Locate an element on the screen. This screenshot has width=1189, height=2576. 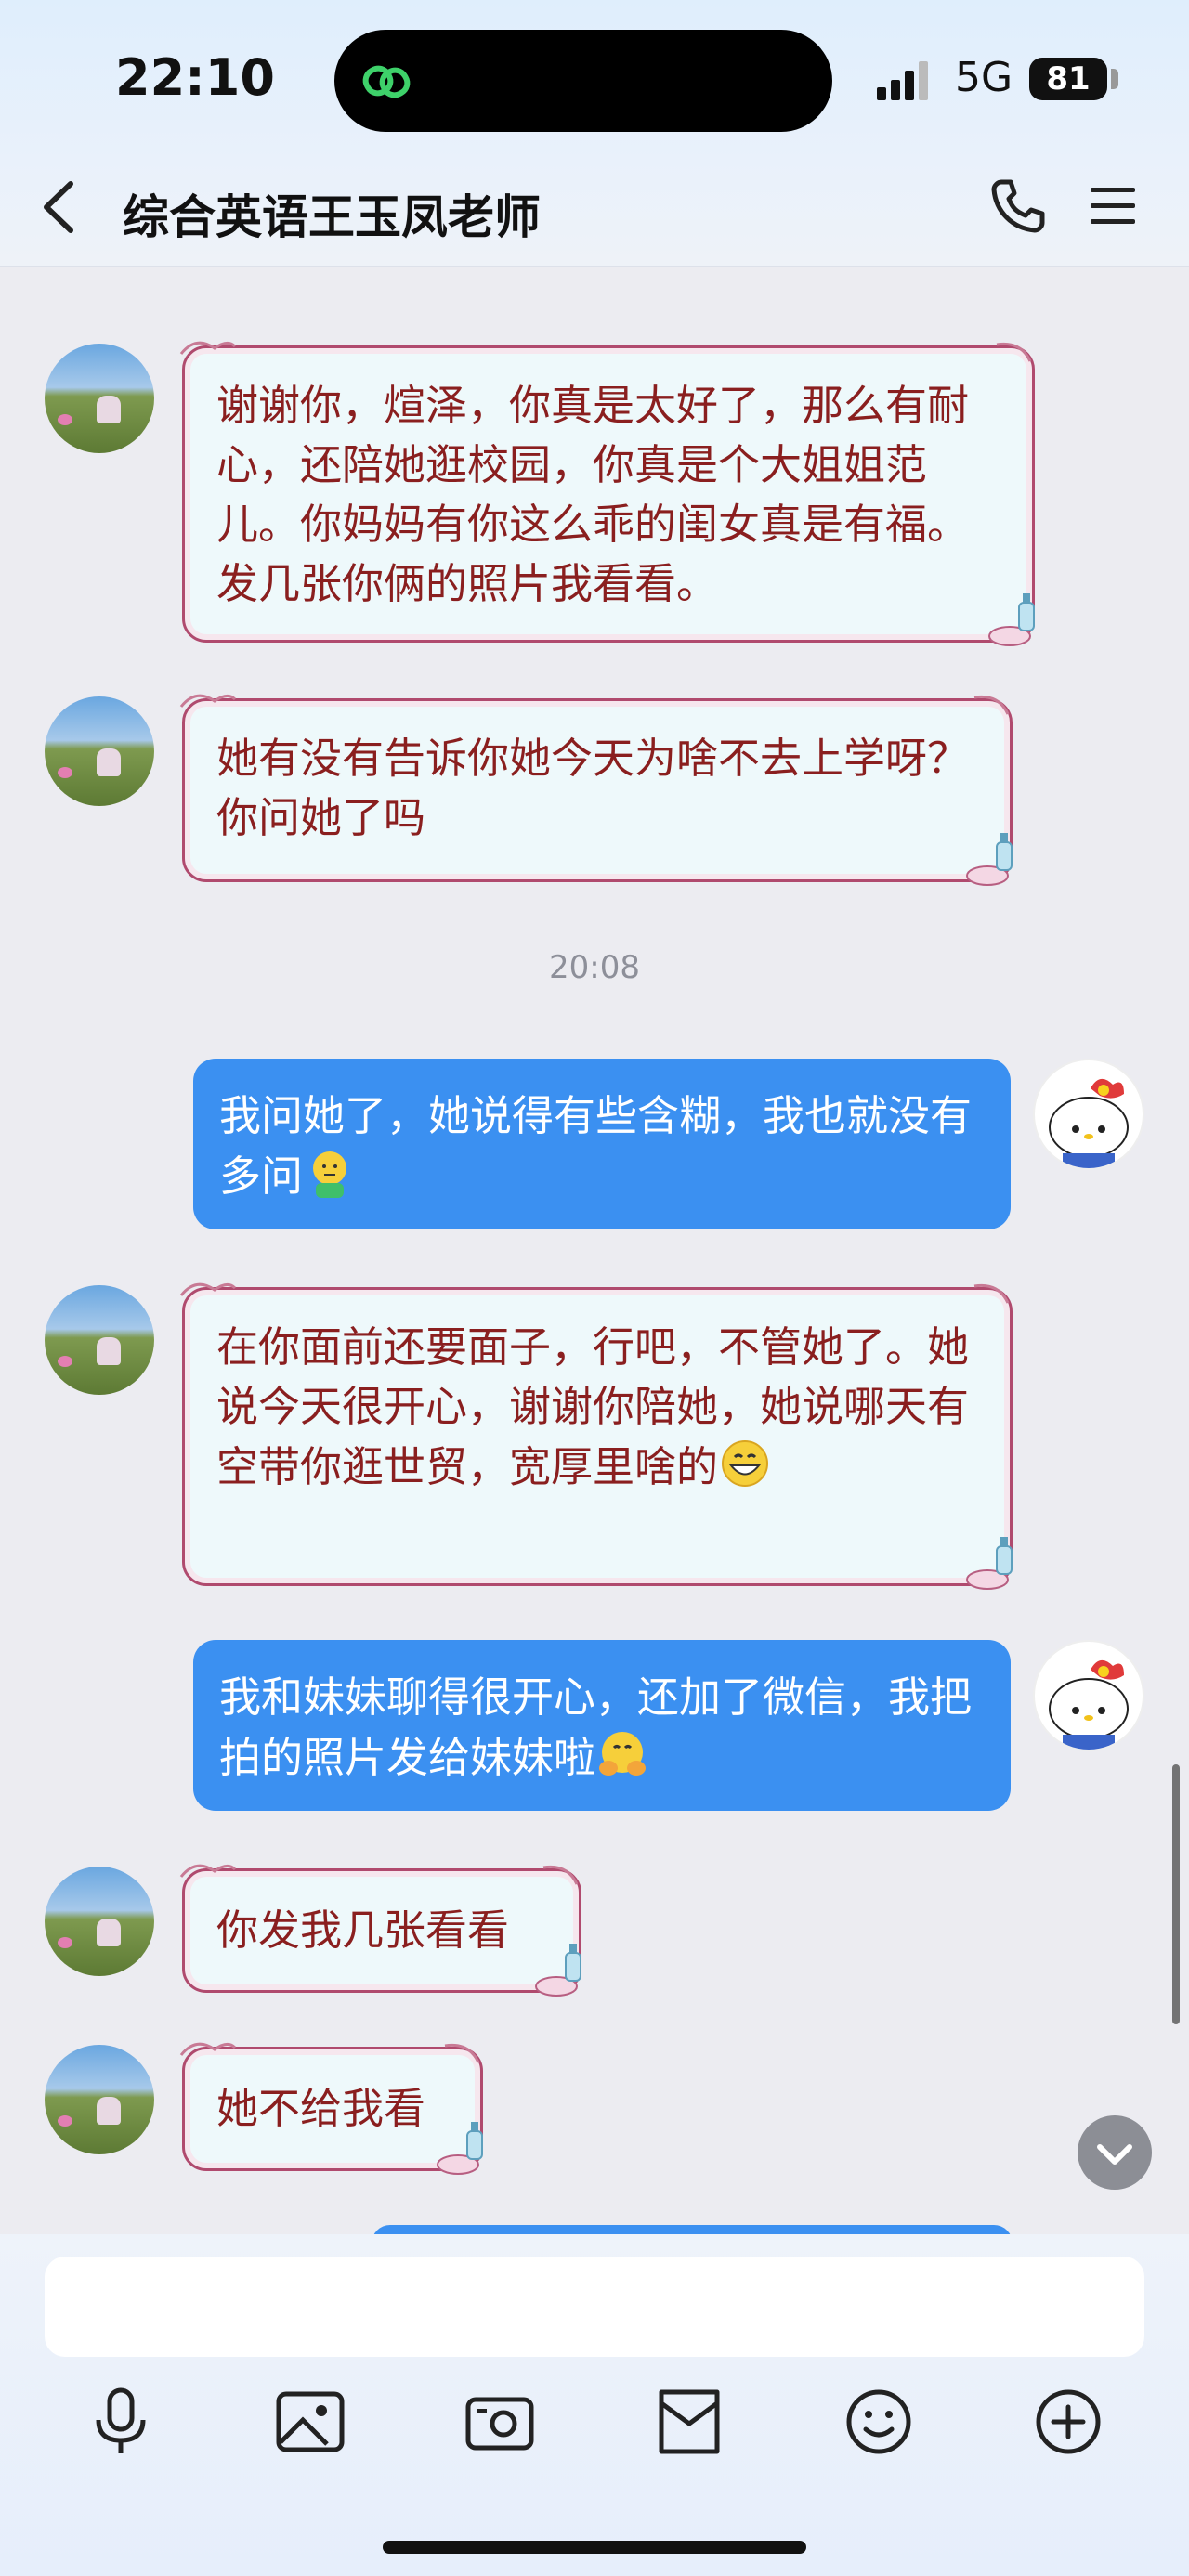
network-type: 5G is located at coordinates (984, 78).